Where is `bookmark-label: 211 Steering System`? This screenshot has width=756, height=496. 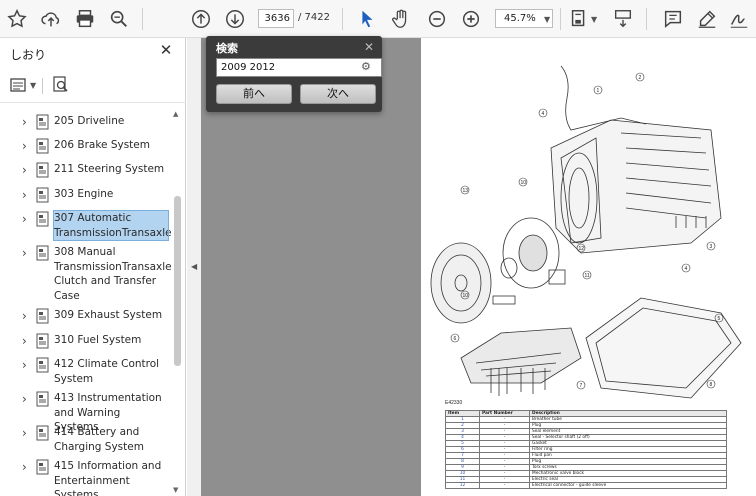
bookmark-label: 211 Steering System is located at coordinates (109, 169).